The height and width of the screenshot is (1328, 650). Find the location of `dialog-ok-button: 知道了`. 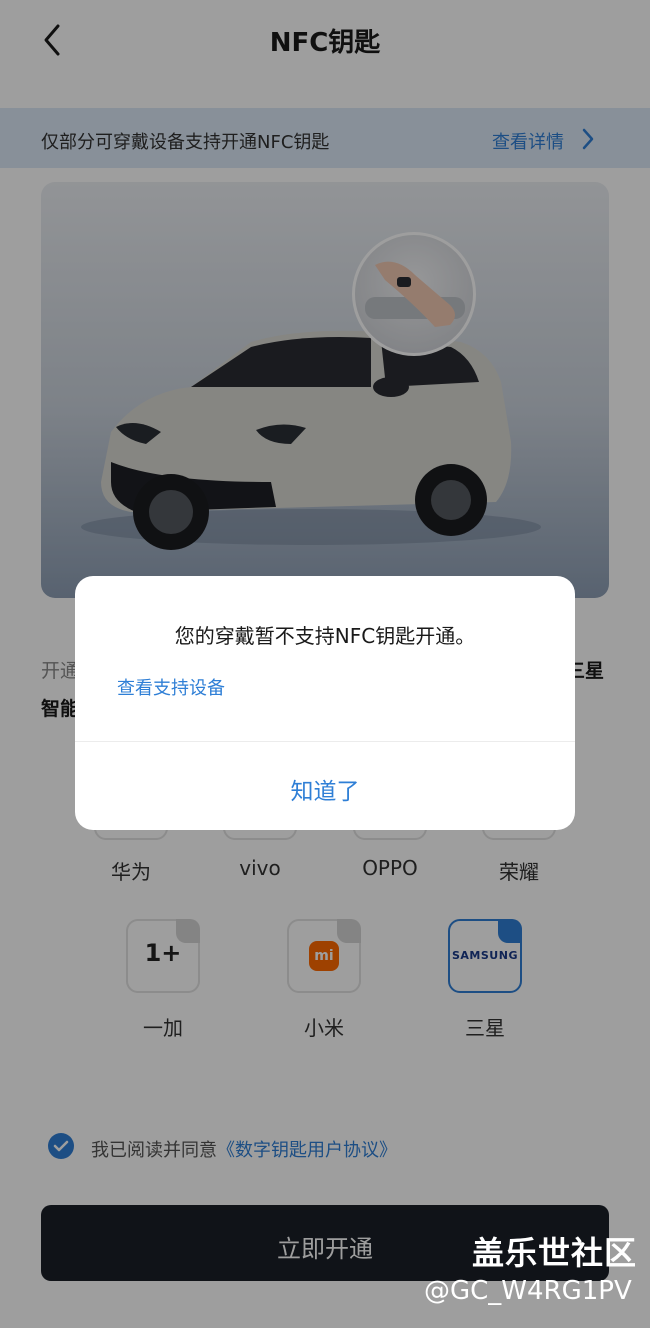

dialog-ok-button: 知道了 is located at coordinates (325, 789).